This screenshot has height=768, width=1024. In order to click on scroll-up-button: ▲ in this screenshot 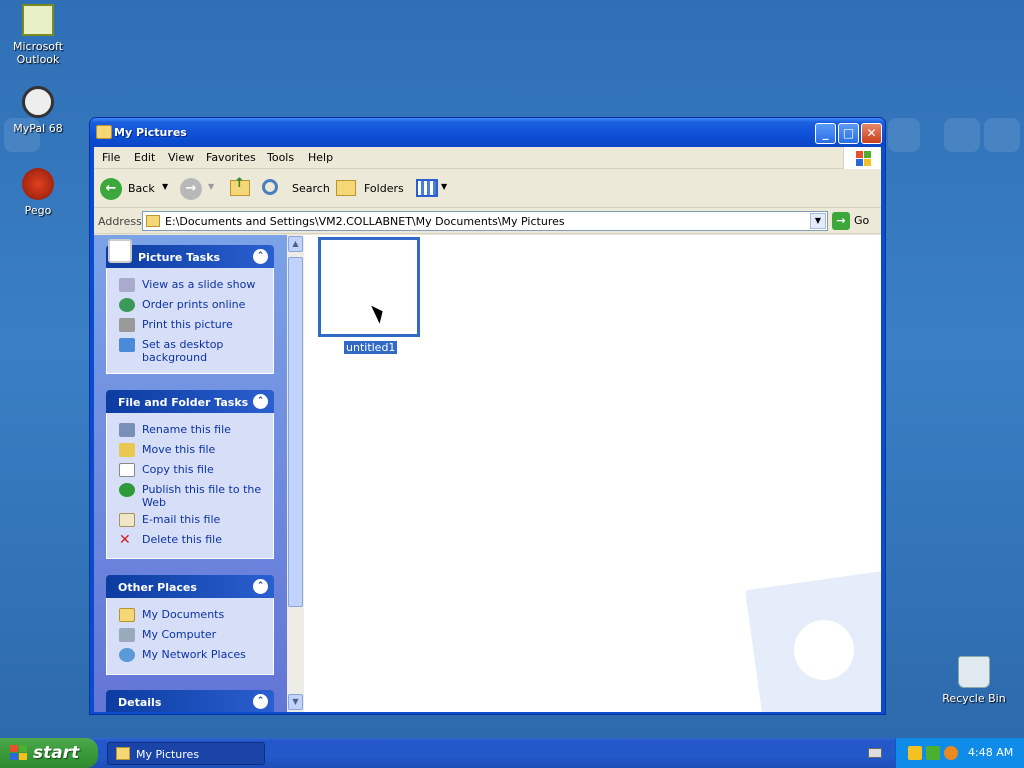, I will do `click(295, 244)`.